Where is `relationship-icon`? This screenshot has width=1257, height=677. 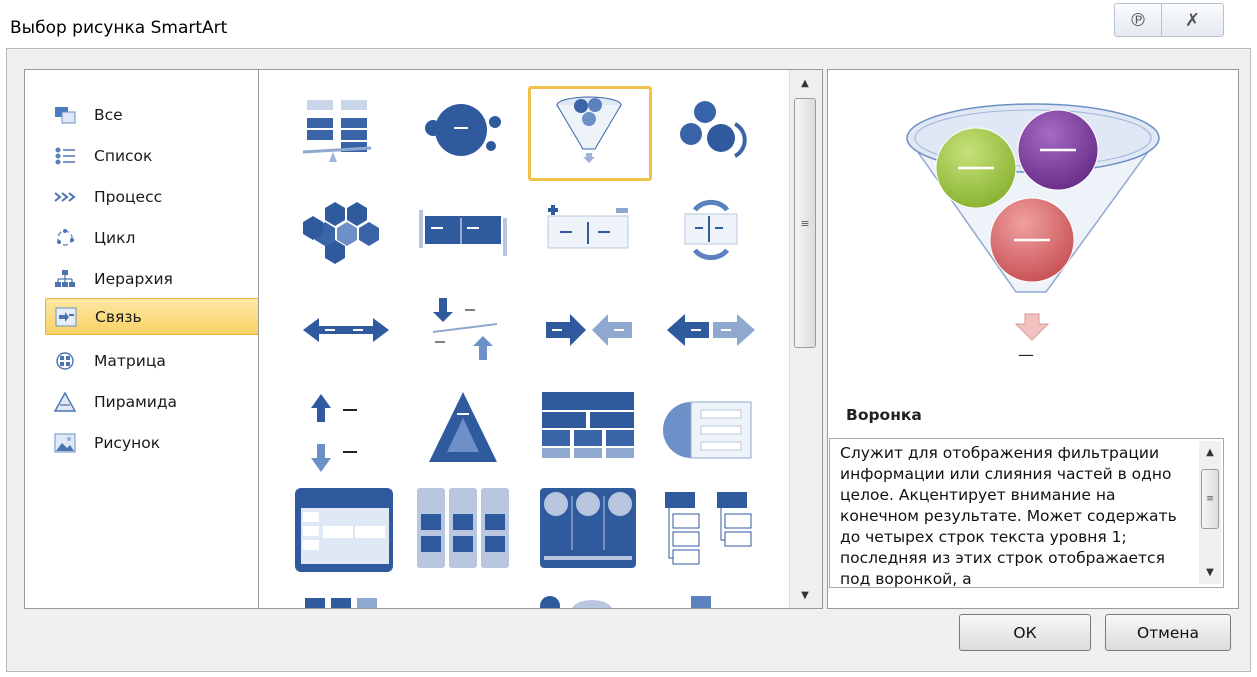
relationship-icon is located at coordinates (66, 317).